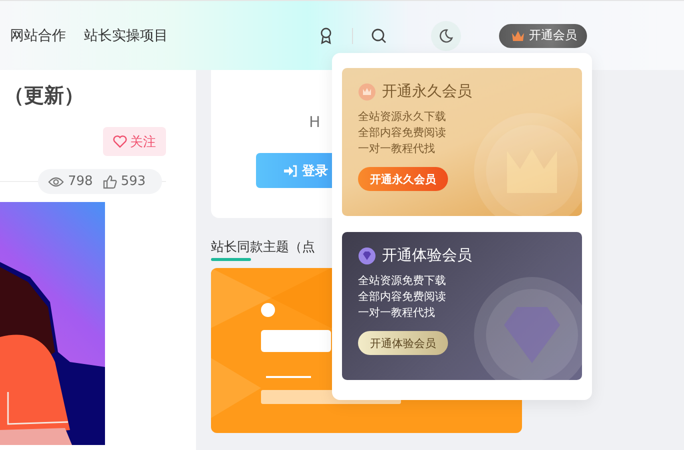 Image resolution: width=684 pixels, height=450 pixels. I want to click on heart-icon, so click(120, 141).